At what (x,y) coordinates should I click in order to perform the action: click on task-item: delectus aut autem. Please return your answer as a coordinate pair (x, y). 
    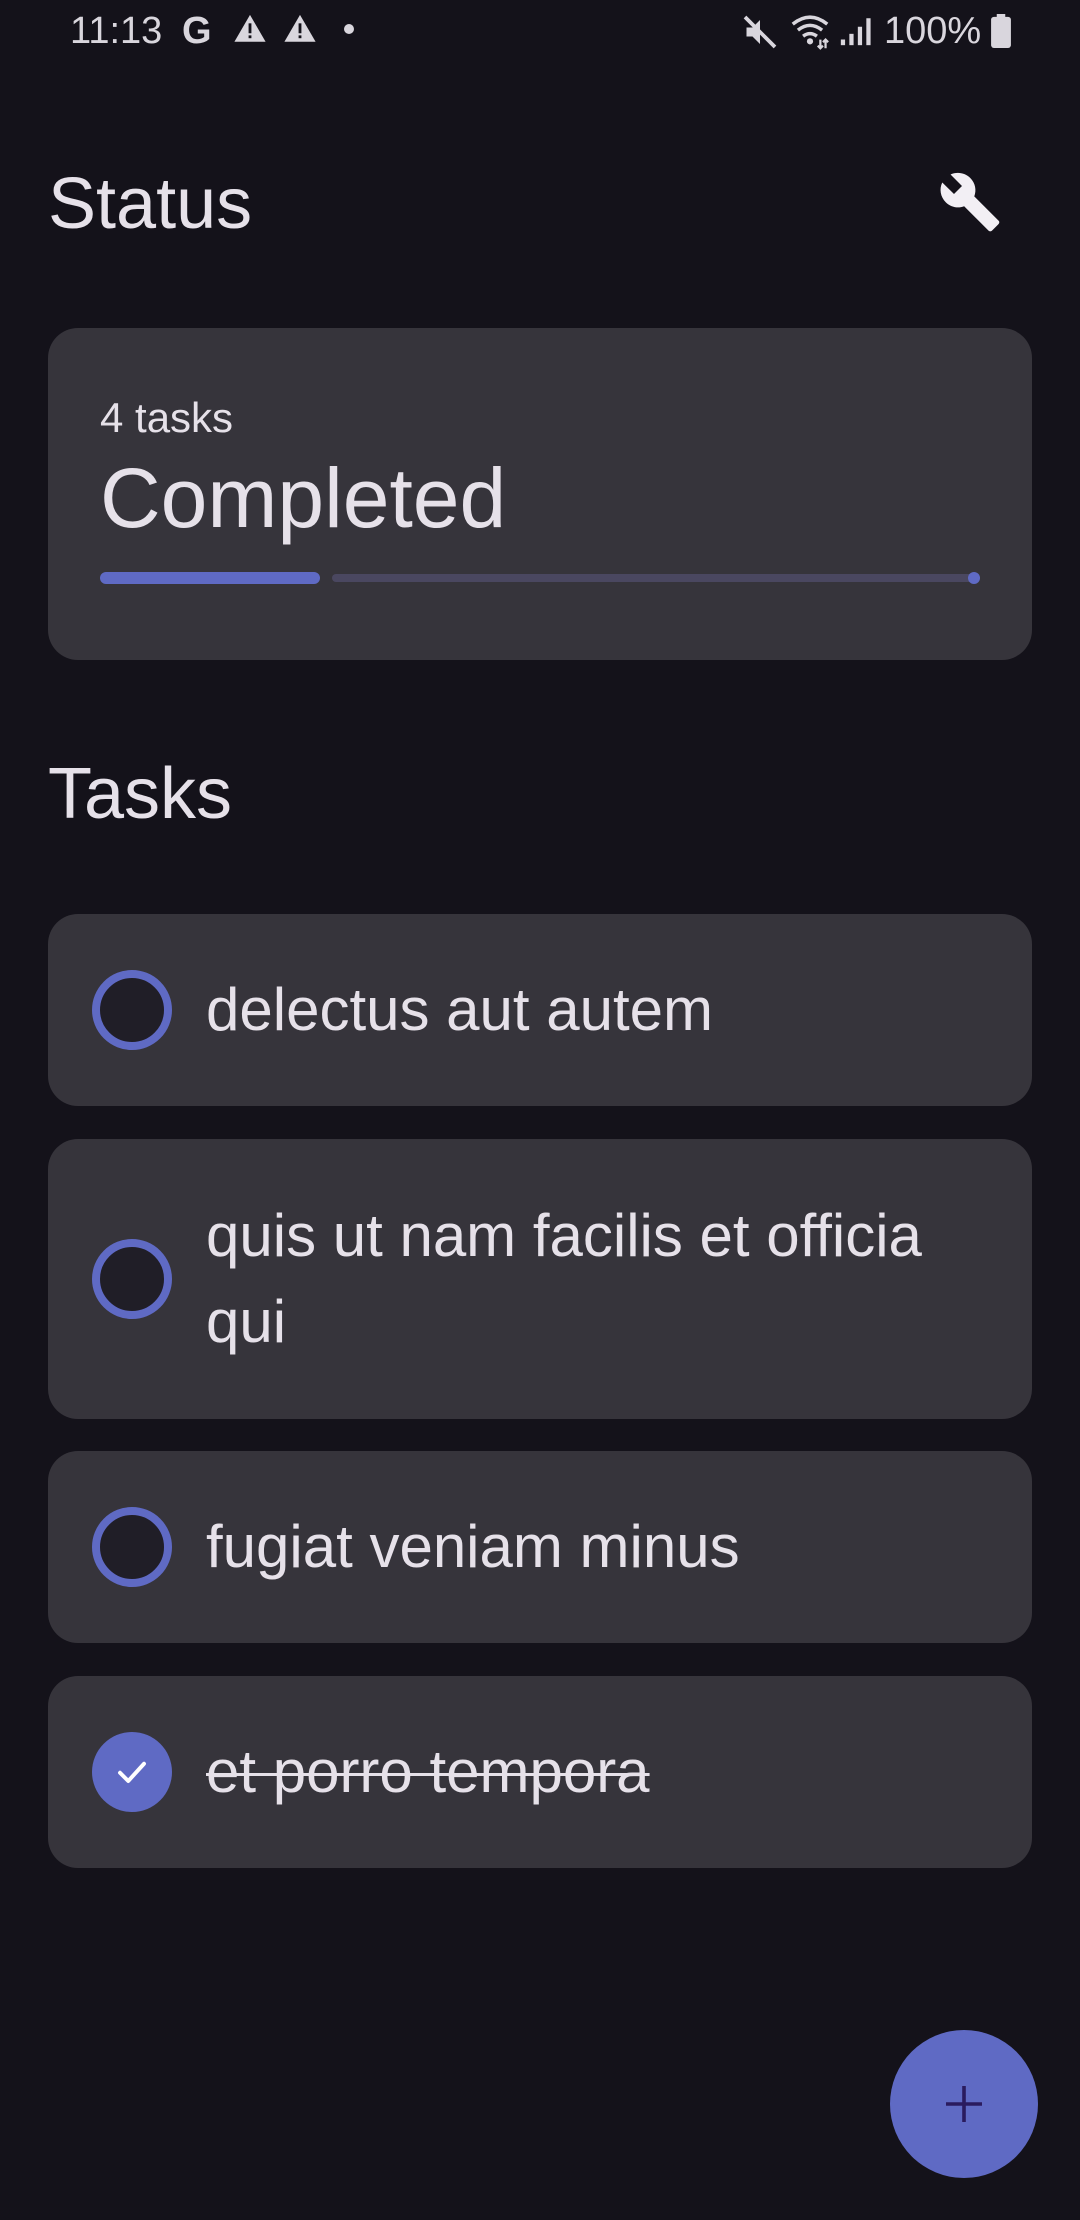
    Looking at the image, I should click on (540, 1010).